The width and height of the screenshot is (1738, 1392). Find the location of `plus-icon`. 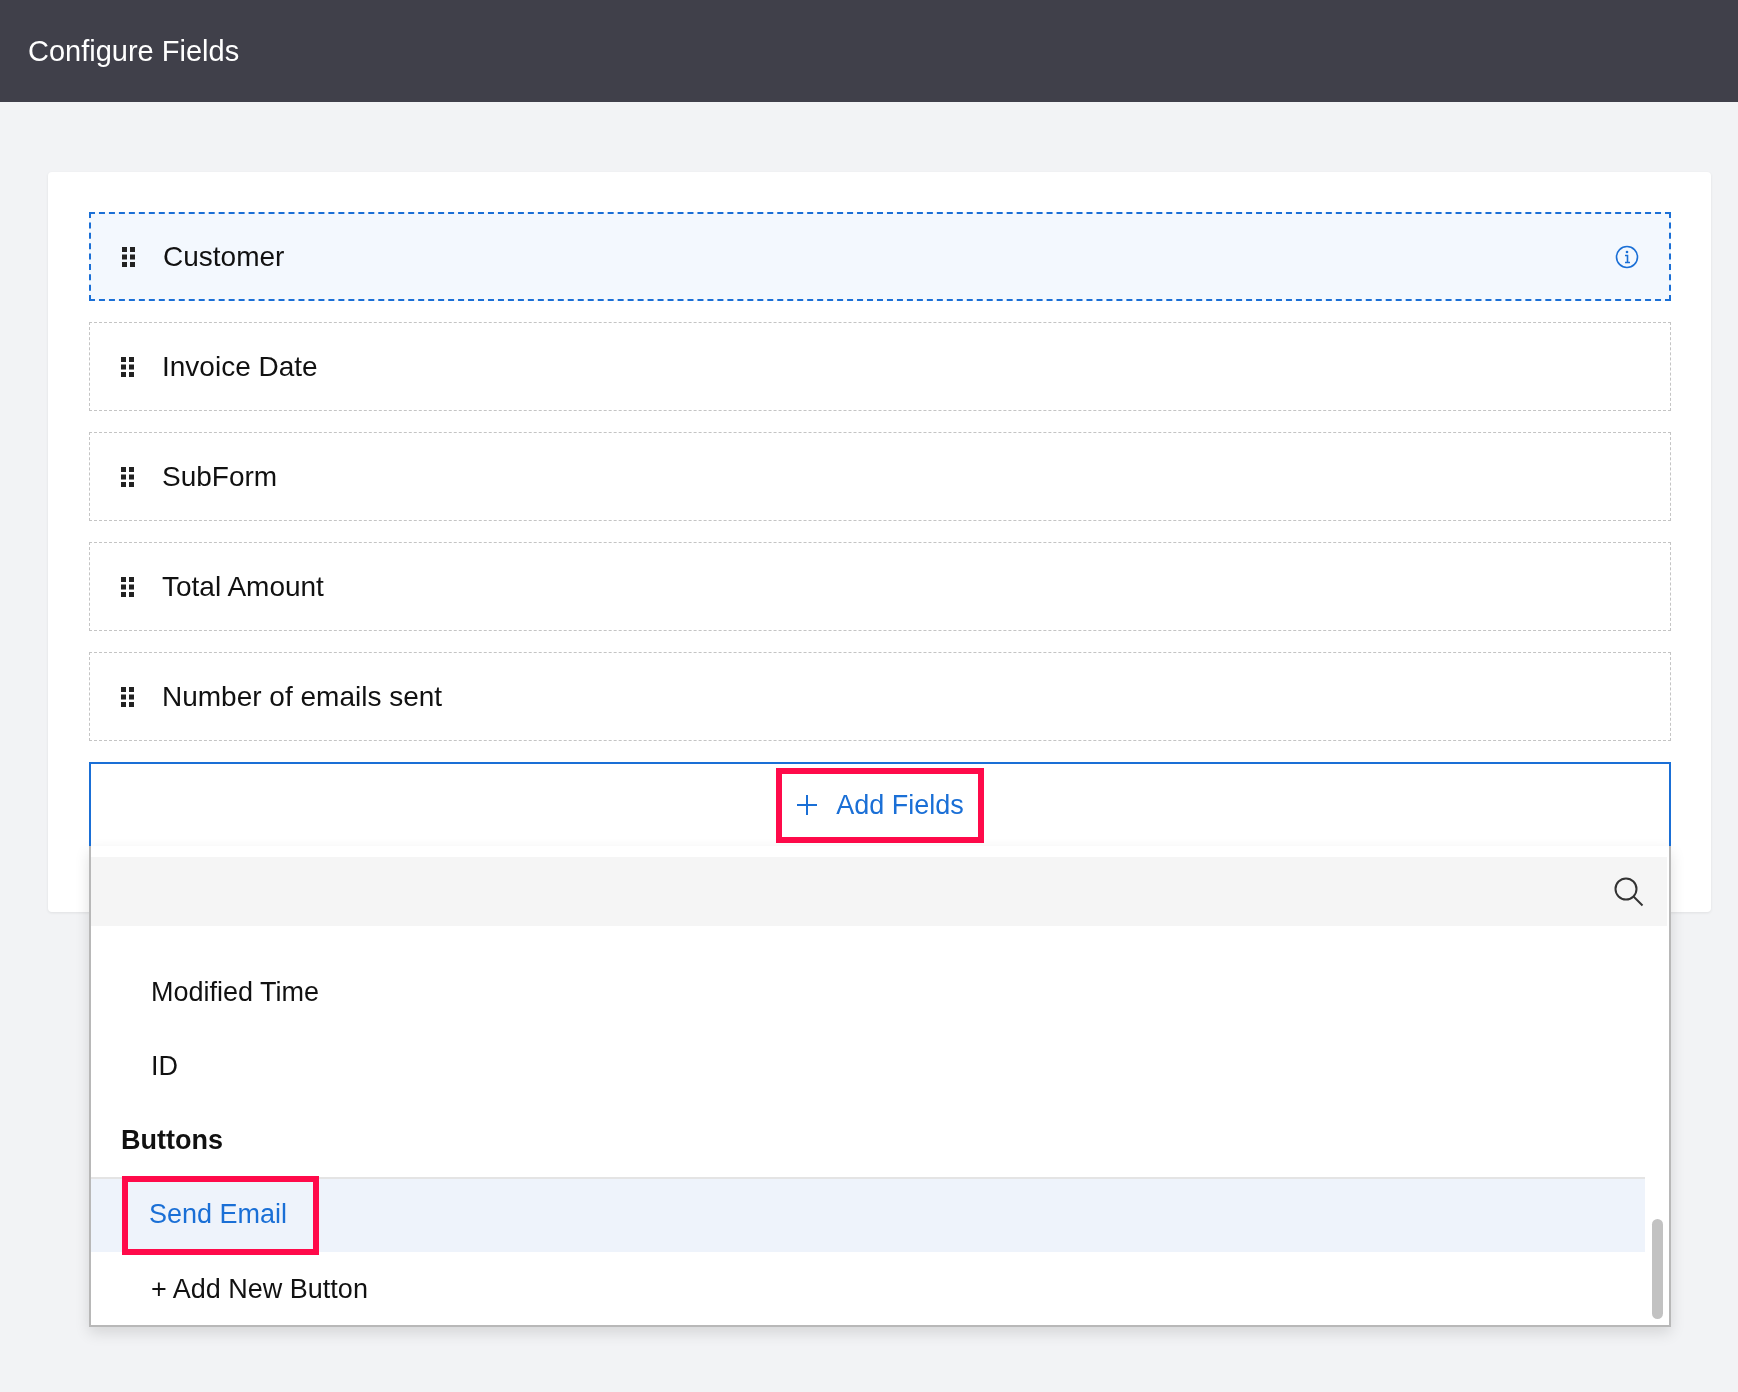

plus-icon is located at coordinates (807, 805).